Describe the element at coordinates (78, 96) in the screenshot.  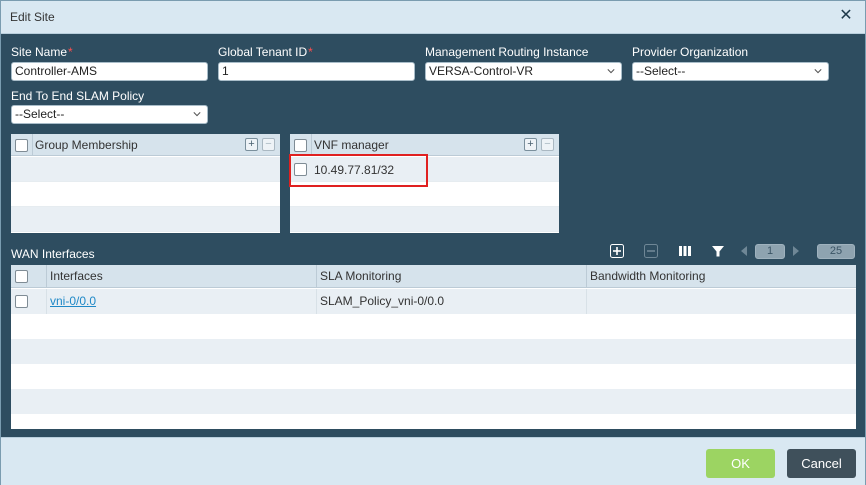
I see `slam-policy-label: End To End SLAM Policy` at that location.